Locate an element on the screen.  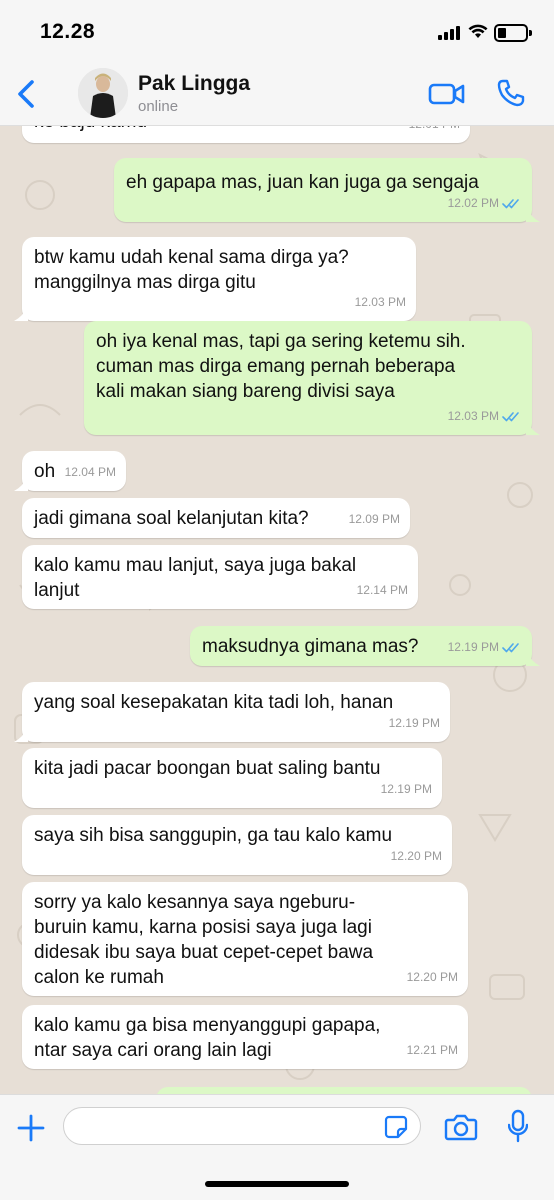
camera-icon is located at coordinates (461, 1127).